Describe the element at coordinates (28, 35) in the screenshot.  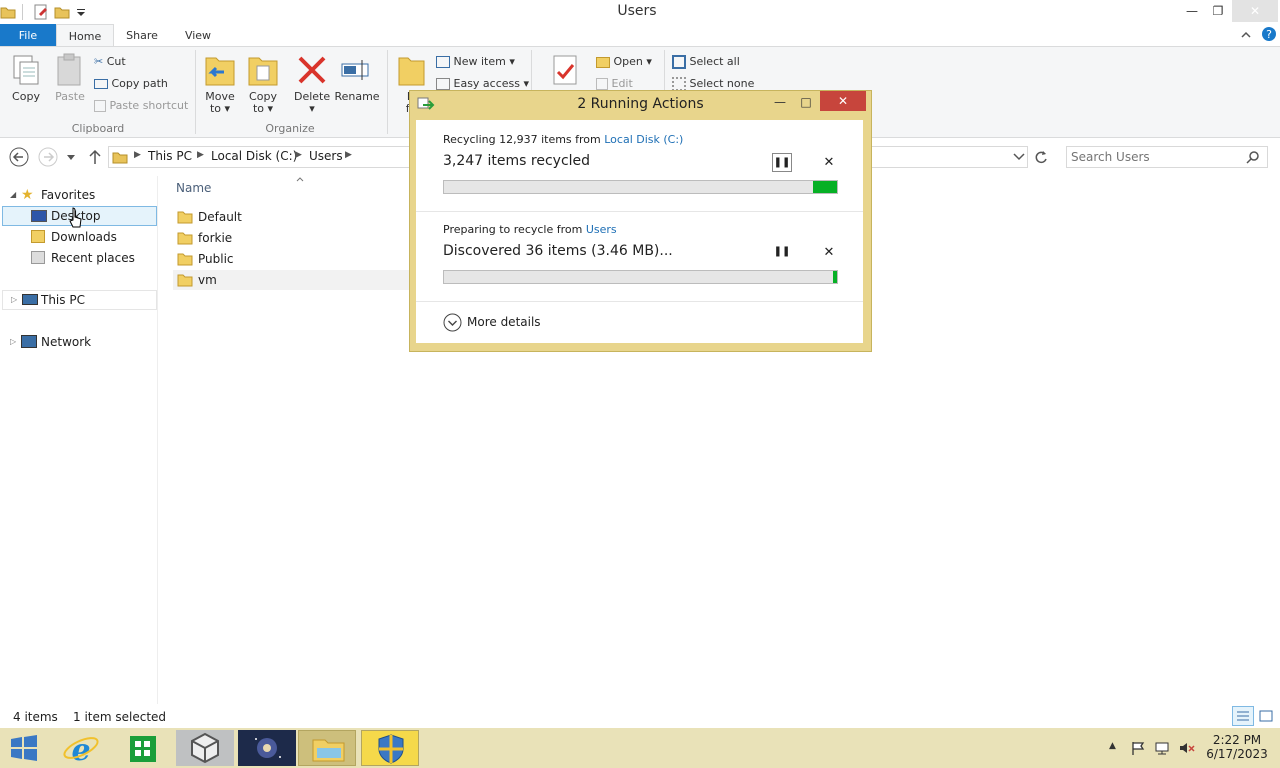
I see `tab-file: File` at that location.